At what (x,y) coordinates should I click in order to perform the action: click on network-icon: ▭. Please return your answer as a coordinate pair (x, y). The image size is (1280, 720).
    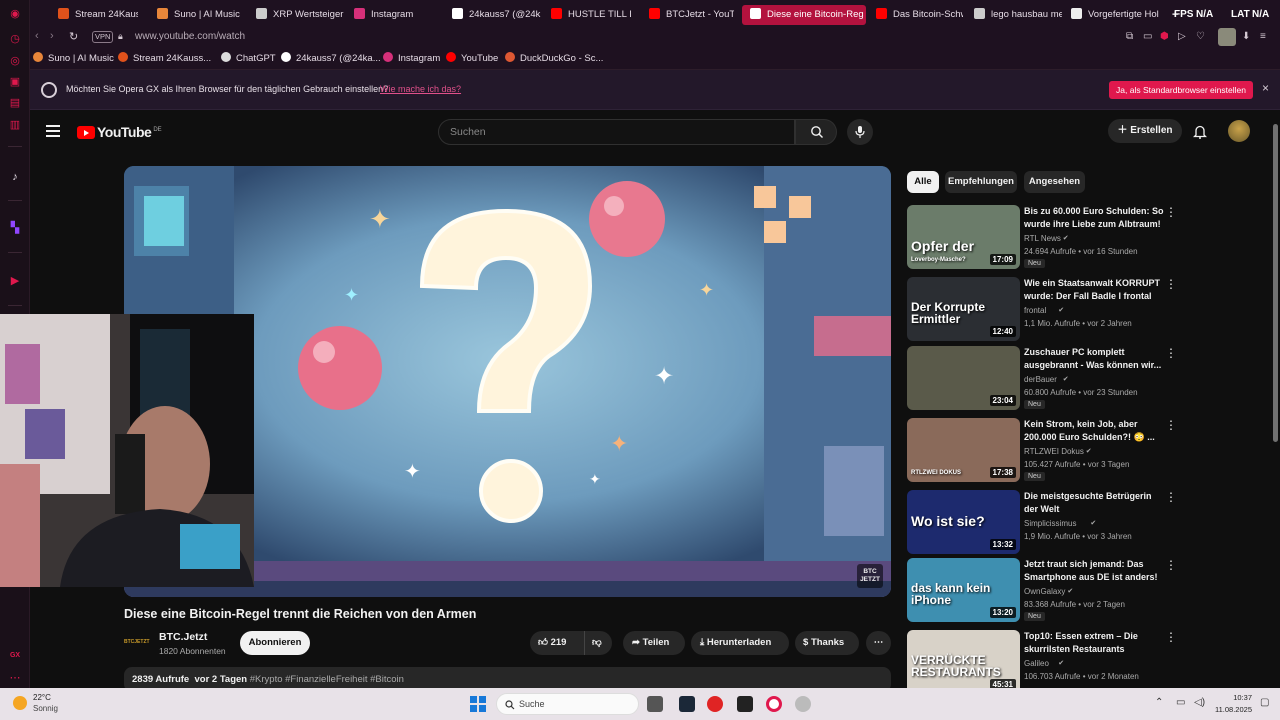
    Looking at the image, I should click on (1180, 702).